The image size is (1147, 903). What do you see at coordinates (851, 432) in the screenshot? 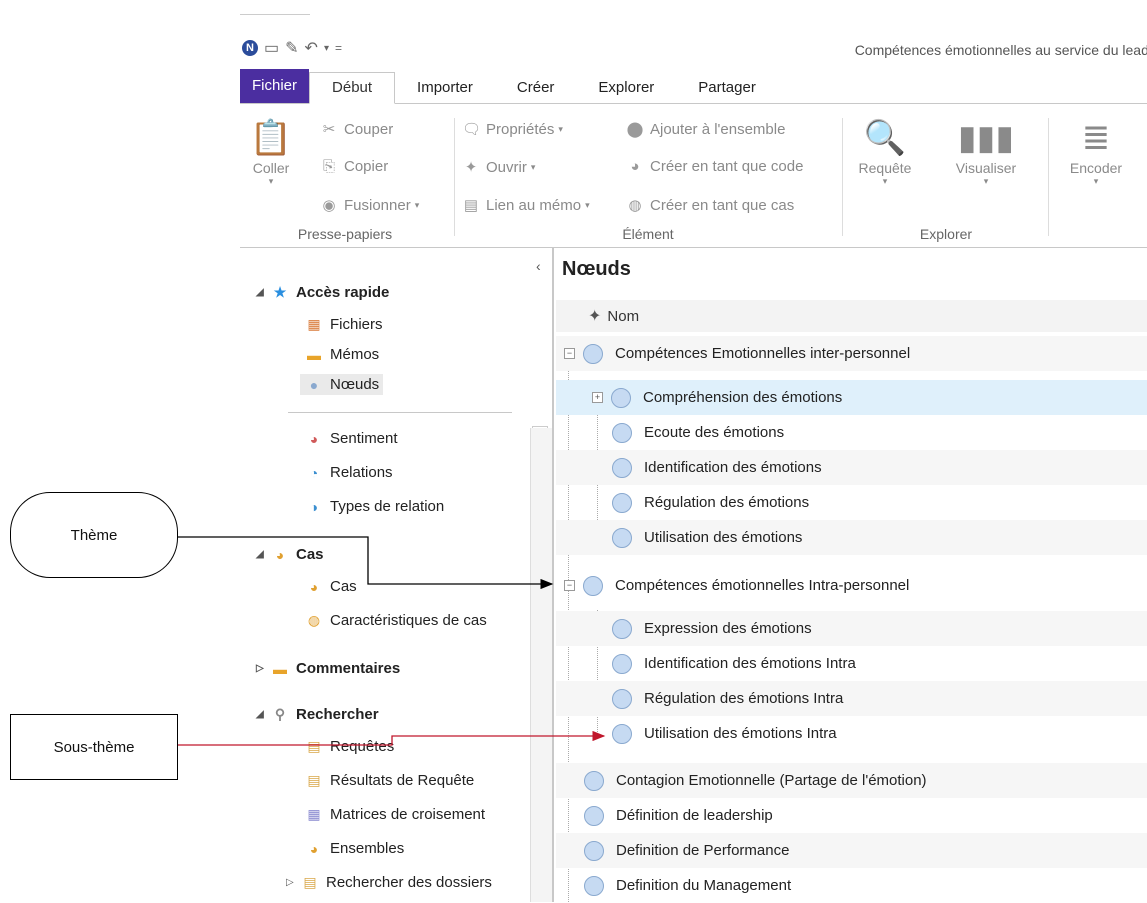
I see `tree-row: Ecoute des émotions` at bounding box center [851, 432].